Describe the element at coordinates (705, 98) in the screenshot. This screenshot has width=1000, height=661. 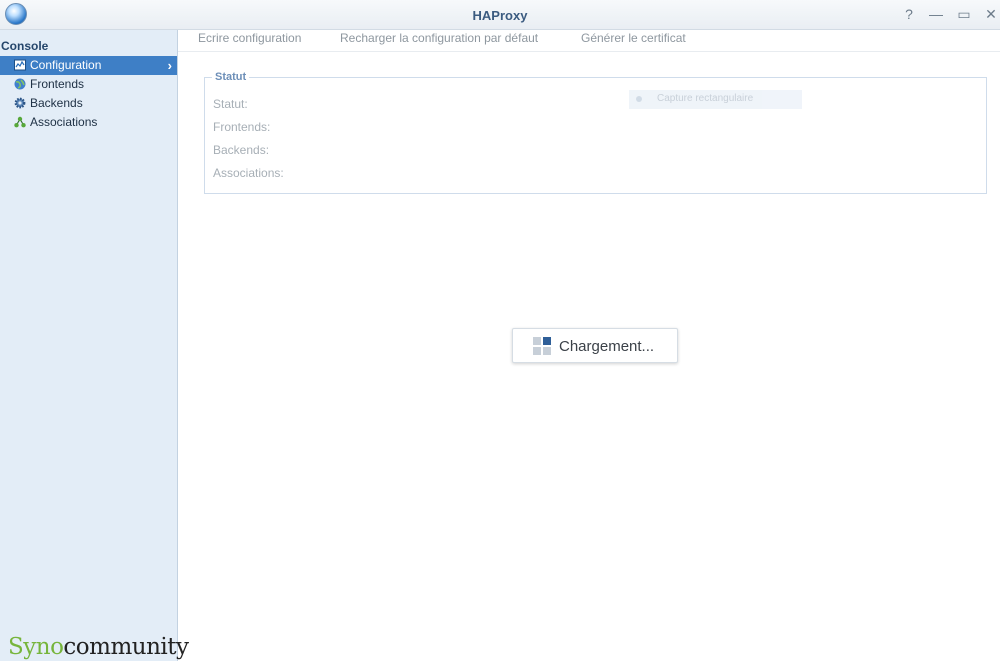
I see `capture-label: Capture rectangulaire` at that location.